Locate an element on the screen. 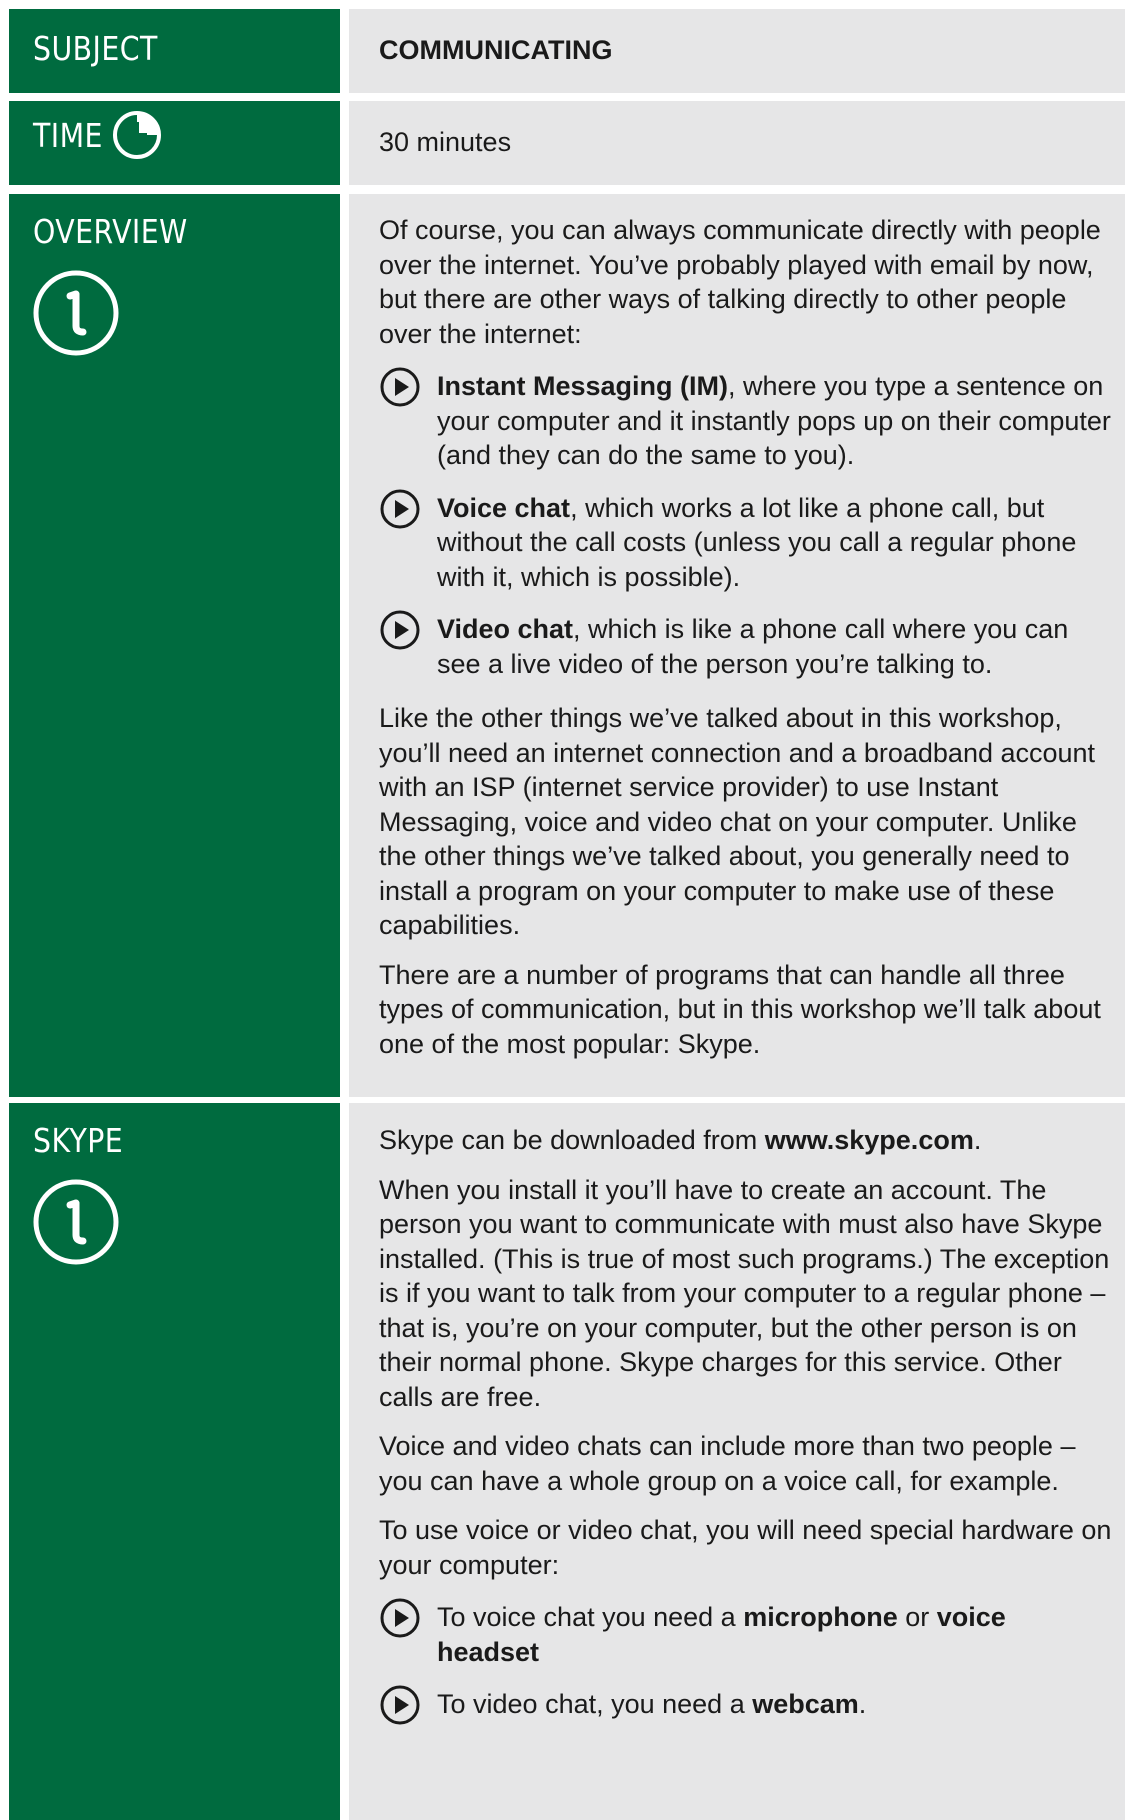  overview-bullet-video-bold: Video chat is located at coordinates (505, 629).